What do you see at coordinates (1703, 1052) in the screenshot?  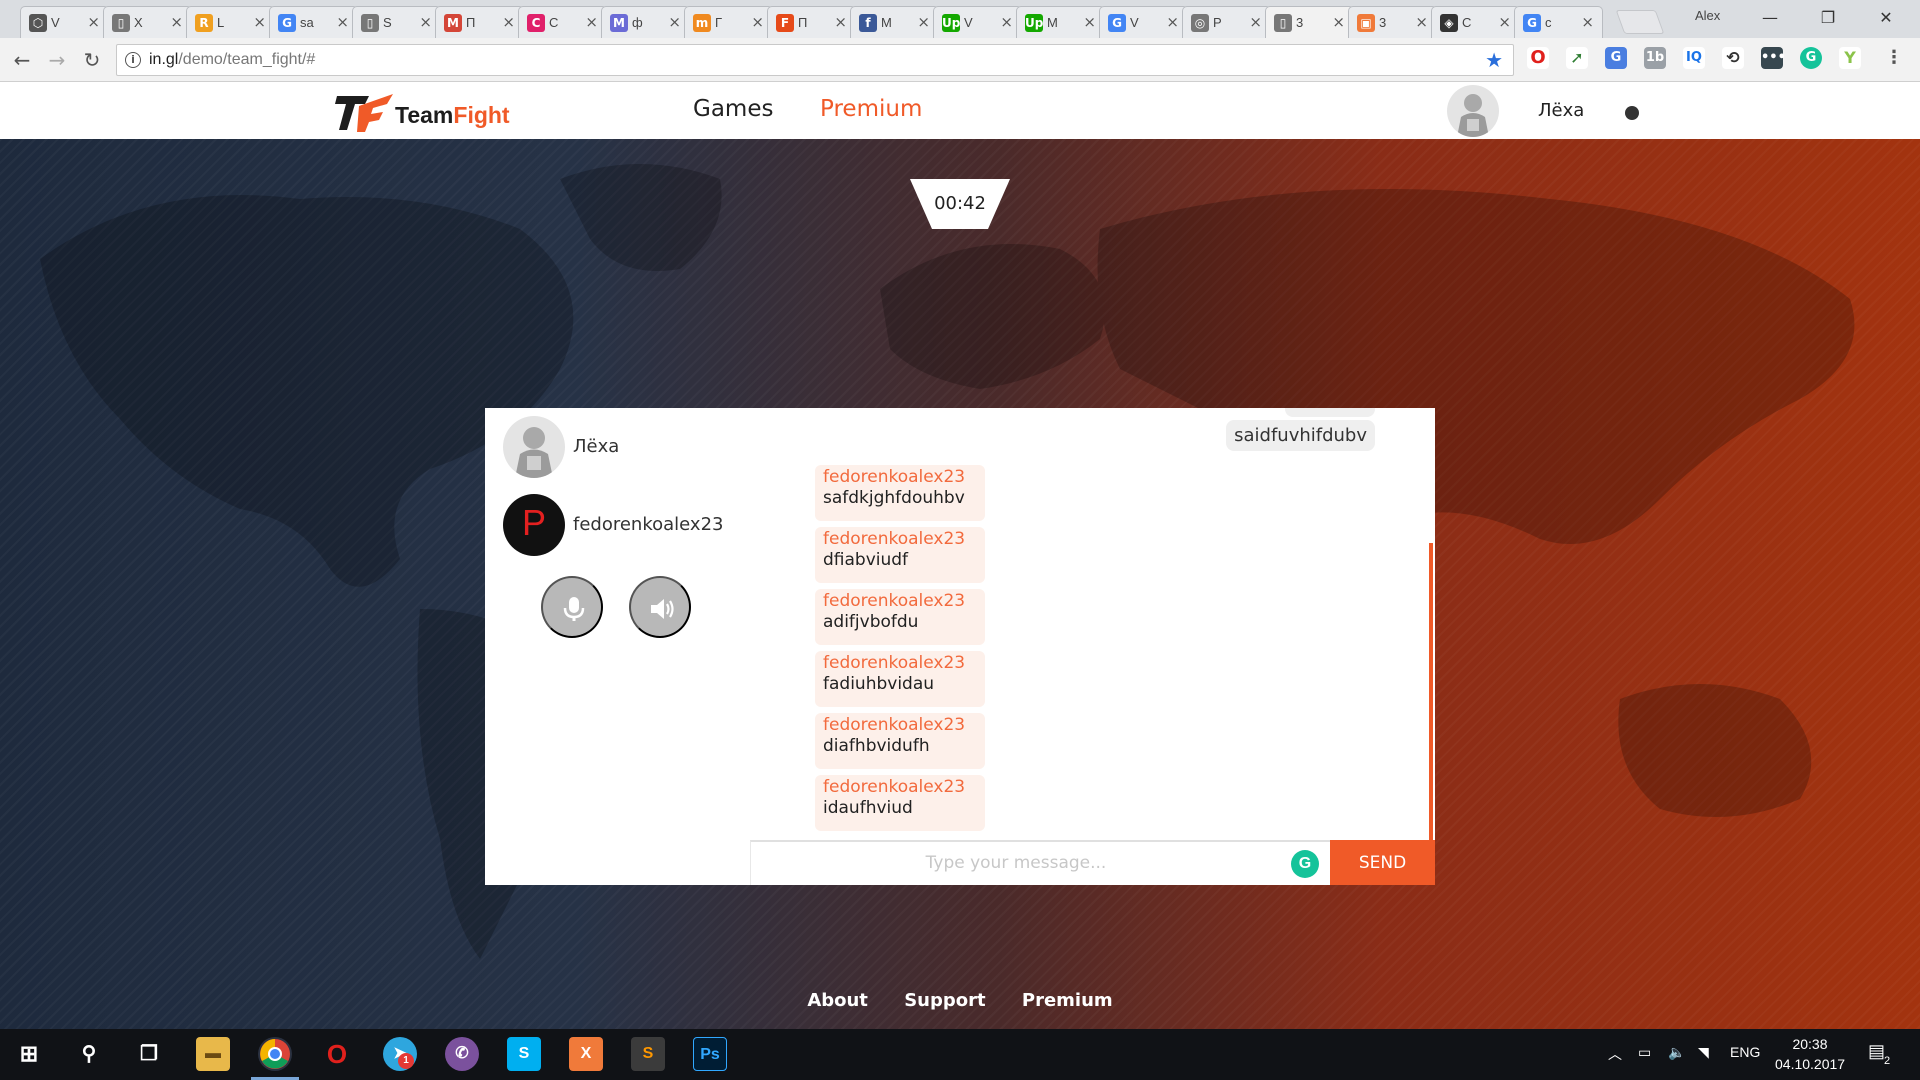 I see `wifi-icon: ◥` at bounding box center [1703, 1052].